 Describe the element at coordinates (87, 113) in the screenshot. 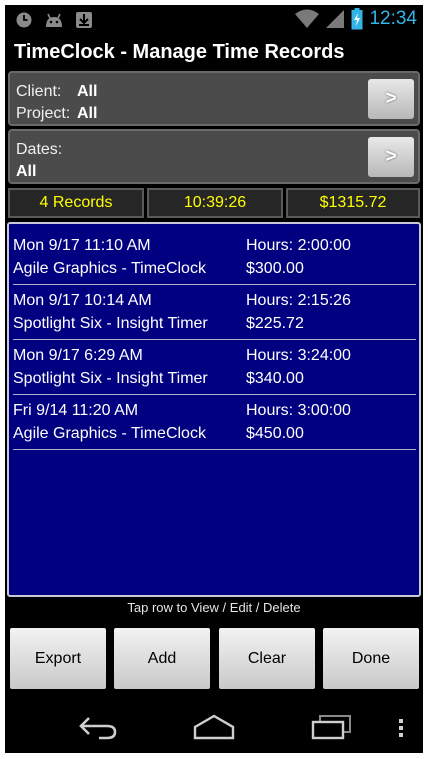

I see `project-value: All` at that location.